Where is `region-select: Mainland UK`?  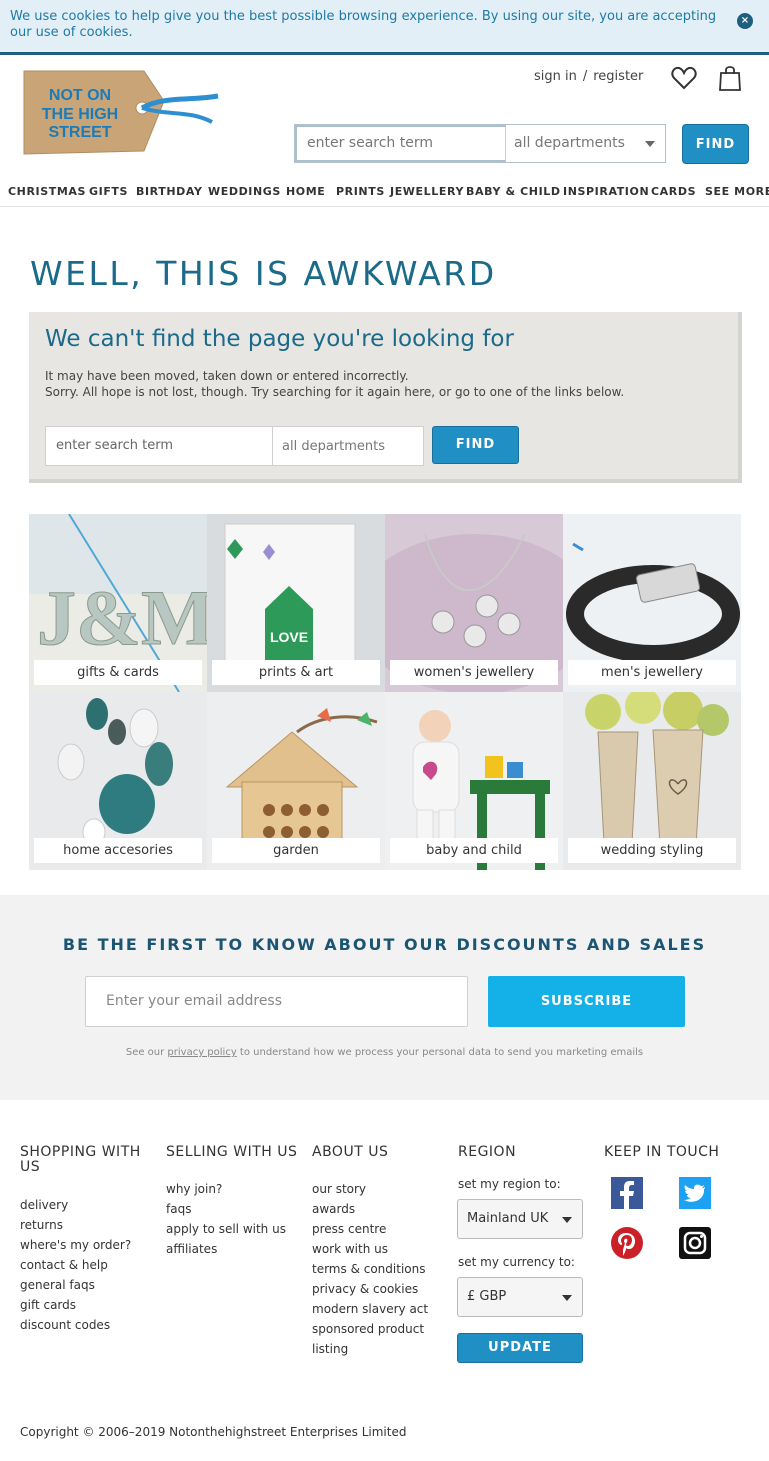
region-select: Mainland UK is located at coordinates (520, 1219).